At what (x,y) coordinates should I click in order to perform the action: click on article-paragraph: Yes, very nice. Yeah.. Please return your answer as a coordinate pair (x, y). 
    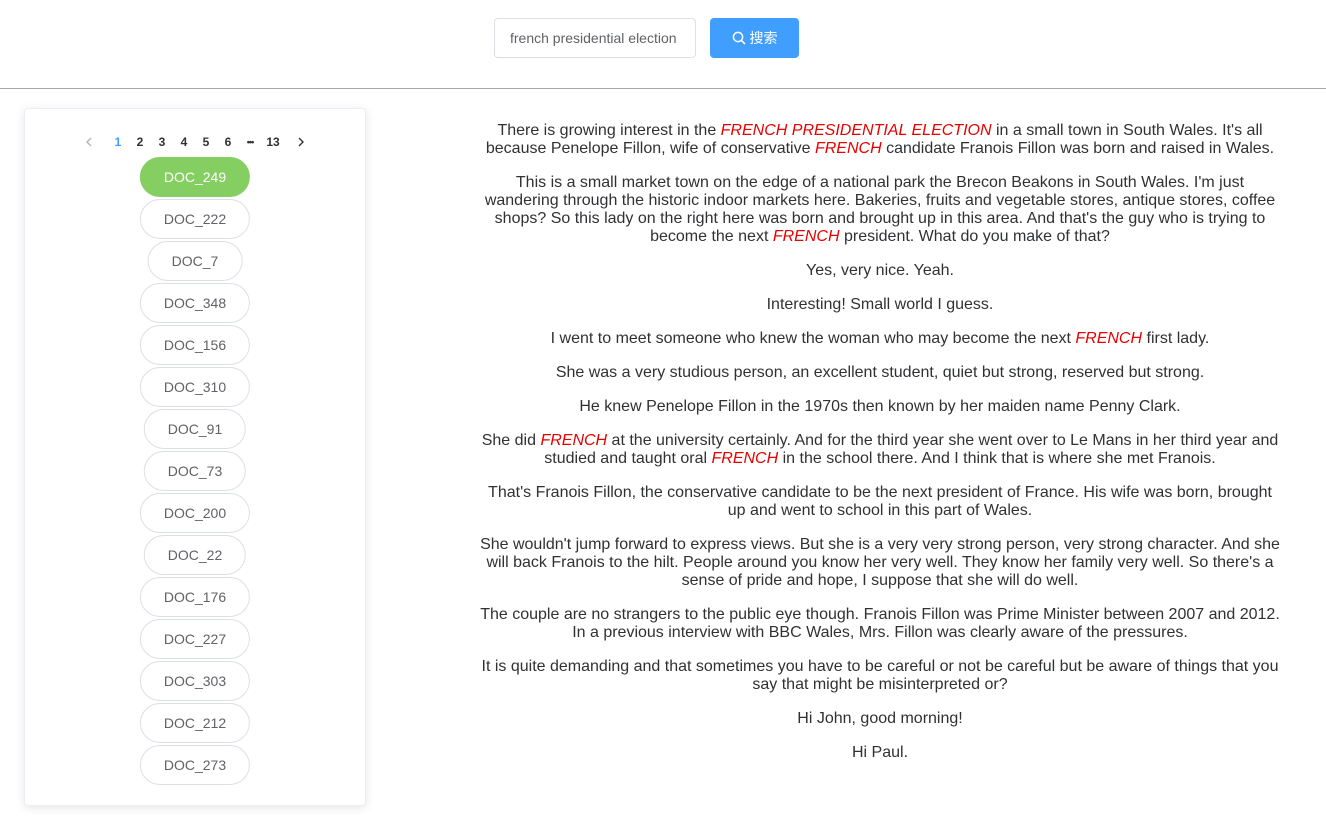
    Looking at the image, I should click on (880, 271).